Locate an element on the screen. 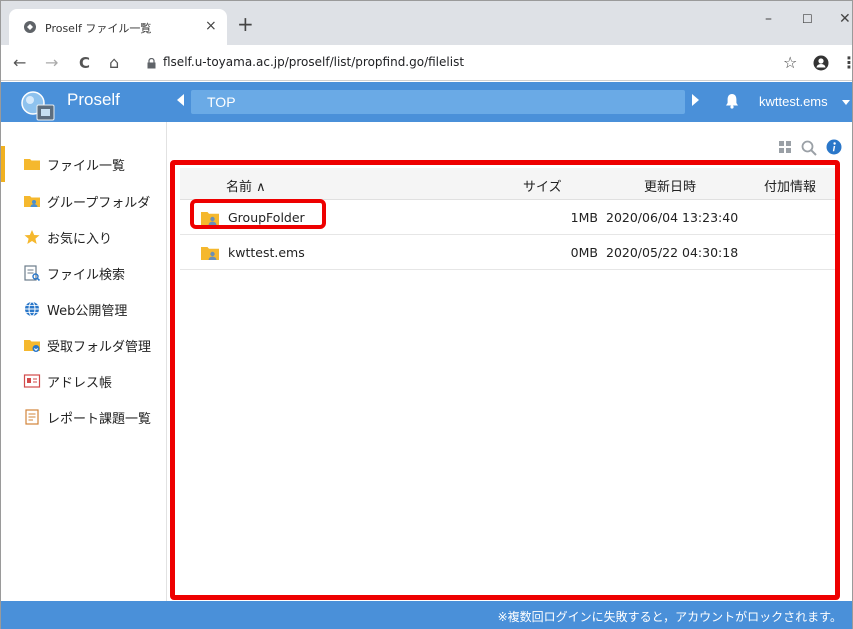  group-folder-icon is located at coordinates (32, 201).